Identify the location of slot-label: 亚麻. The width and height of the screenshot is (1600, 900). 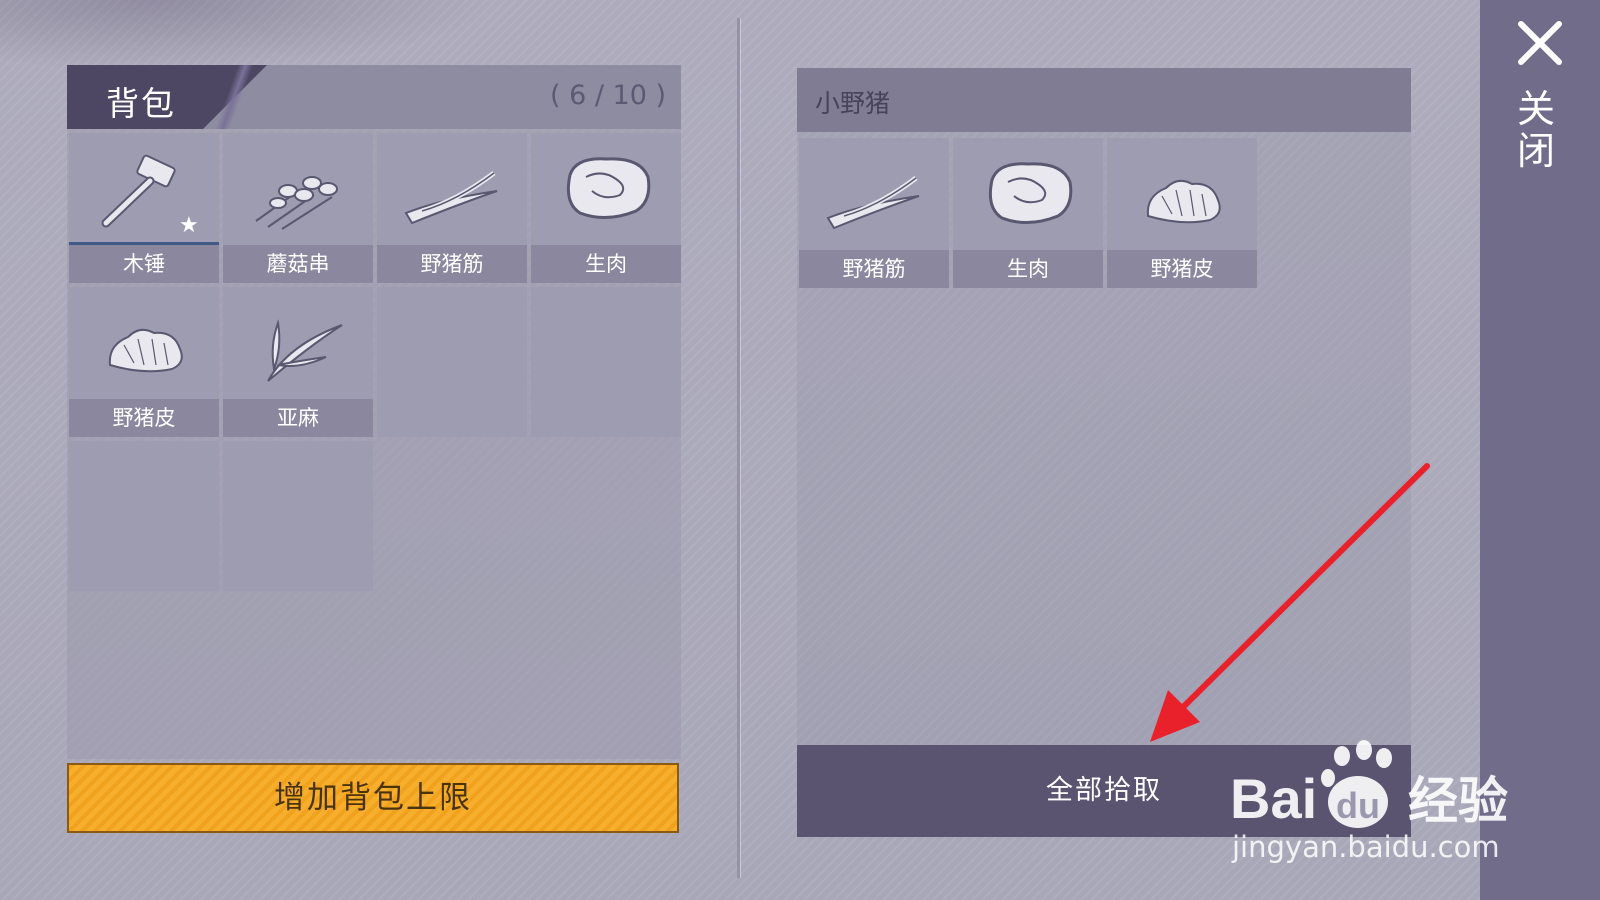
(298, 418).